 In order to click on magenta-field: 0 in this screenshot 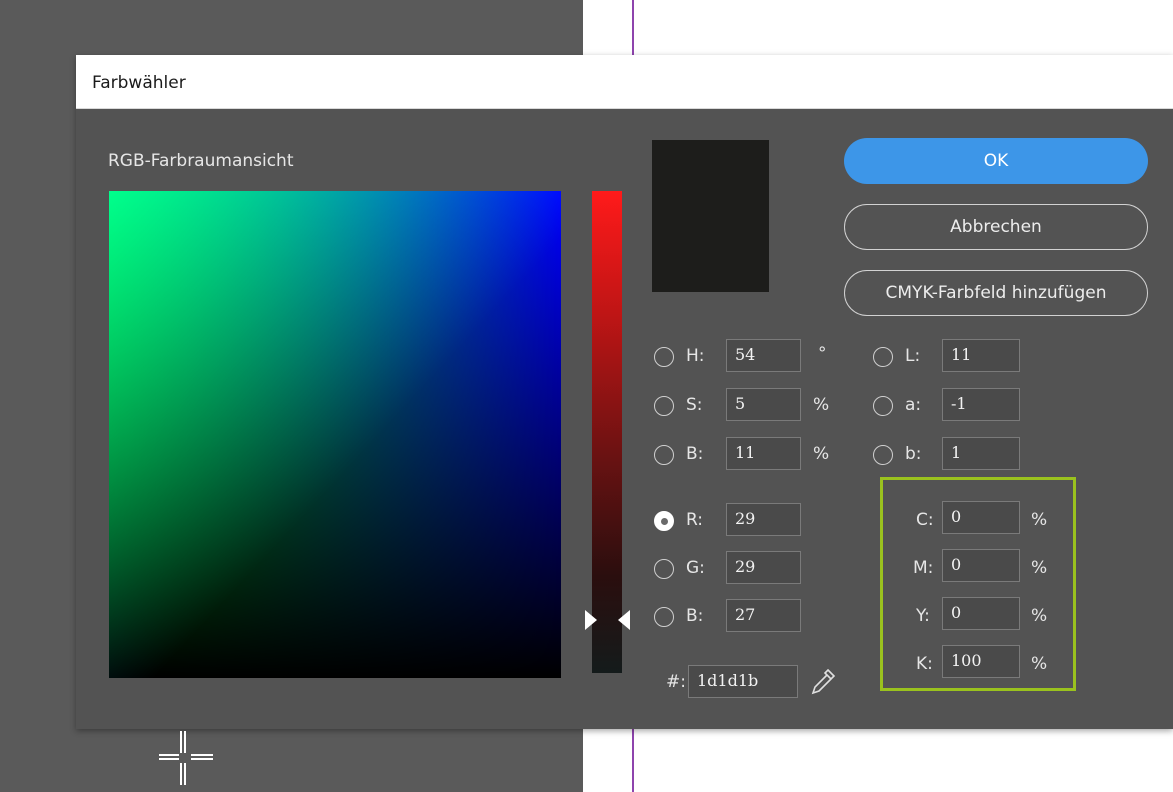, I will do `click(981, 565)`.